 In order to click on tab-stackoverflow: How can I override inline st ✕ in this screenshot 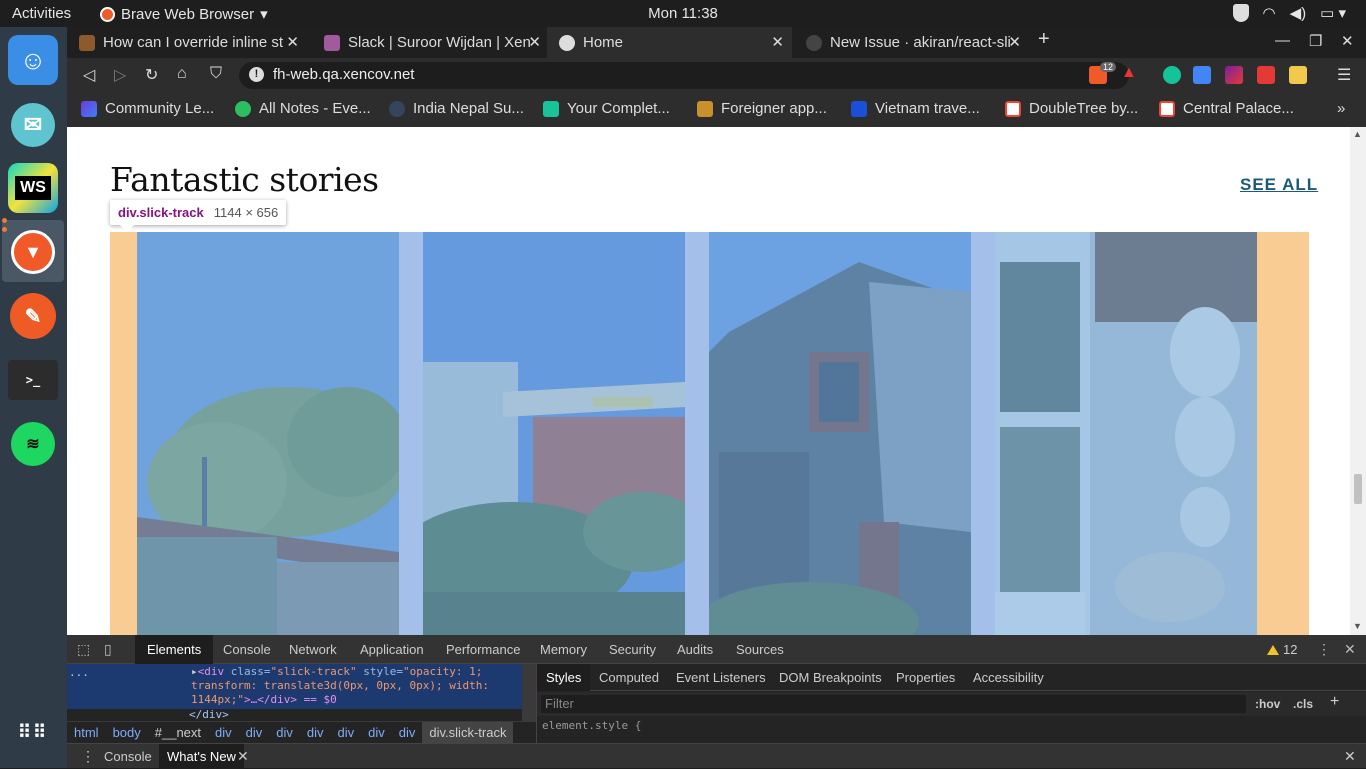, I will do `click(187, 42)`.